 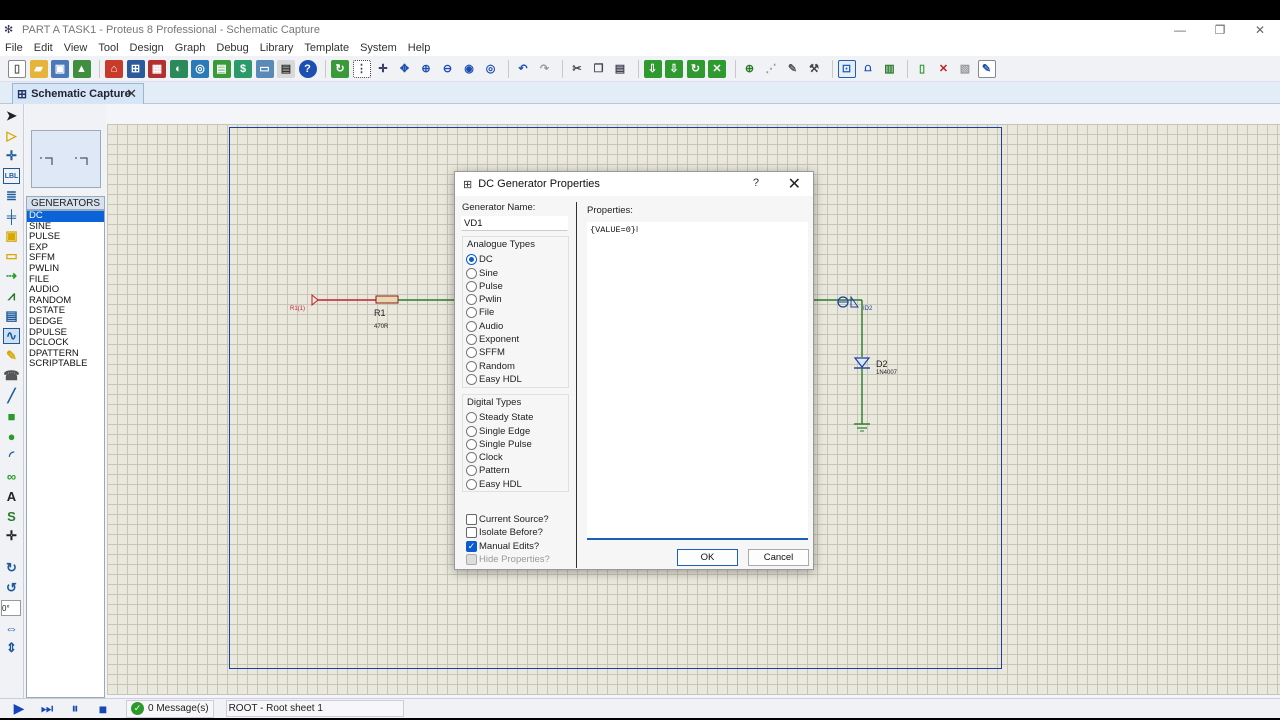 What do you see at coordinates (178, 68) in the screenshot?
I see `gerber-icon: ◐` at bounding box center [178, 68].